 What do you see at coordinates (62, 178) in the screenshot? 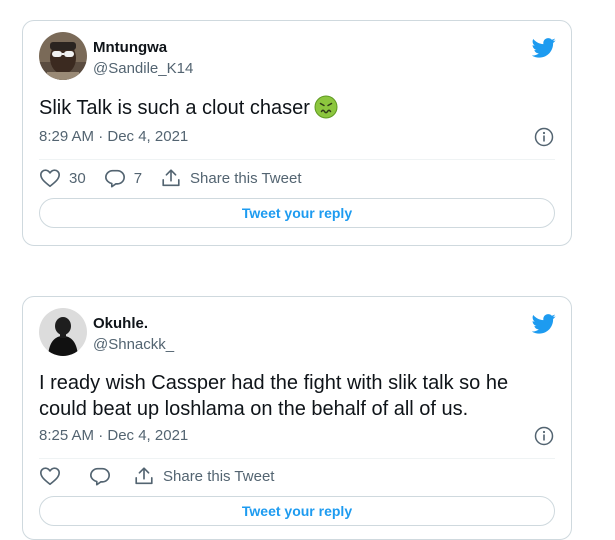
I see `like-button: 30` at bounding box center [62, 178].